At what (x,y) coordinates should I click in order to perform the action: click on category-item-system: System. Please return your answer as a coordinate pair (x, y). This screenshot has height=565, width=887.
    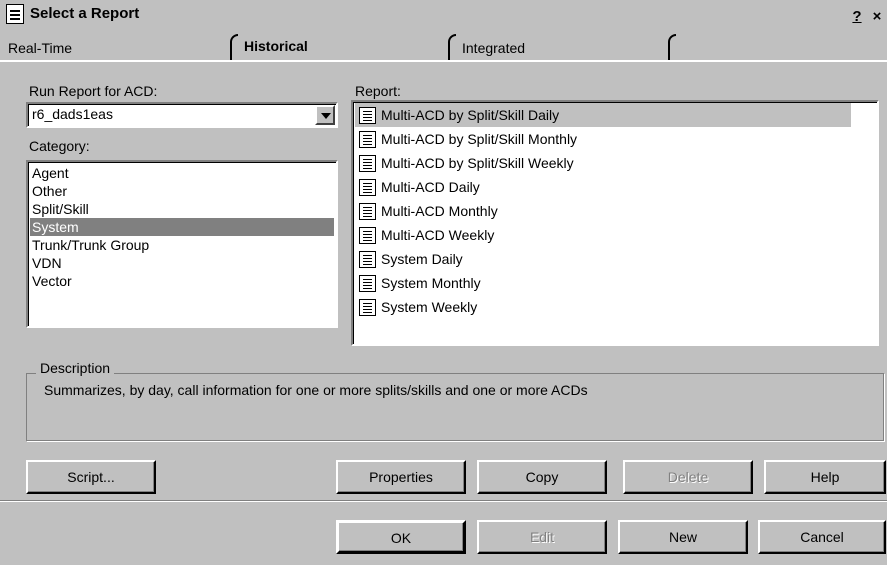
    Looking at the image, I should click on (182, 227).